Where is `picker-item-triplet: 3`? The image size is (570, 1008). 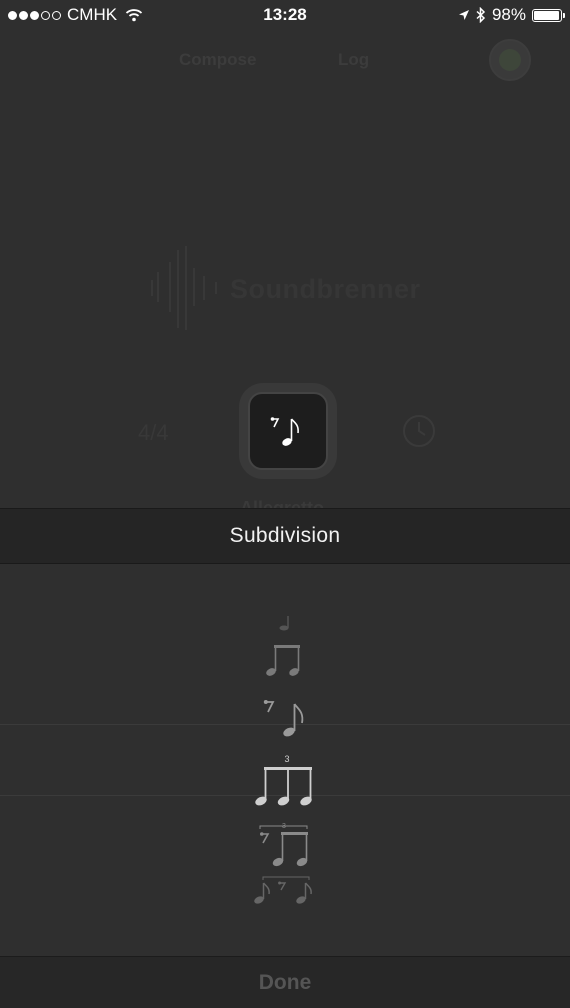 picker-item-triplet: 3 is located at coordinates (285, 781).